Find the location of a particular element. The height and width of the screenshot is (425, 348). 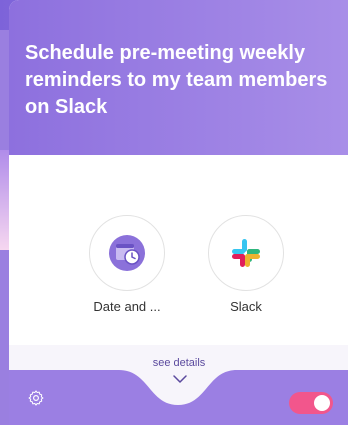

enable-toggle is located at coordinates (311, 403).